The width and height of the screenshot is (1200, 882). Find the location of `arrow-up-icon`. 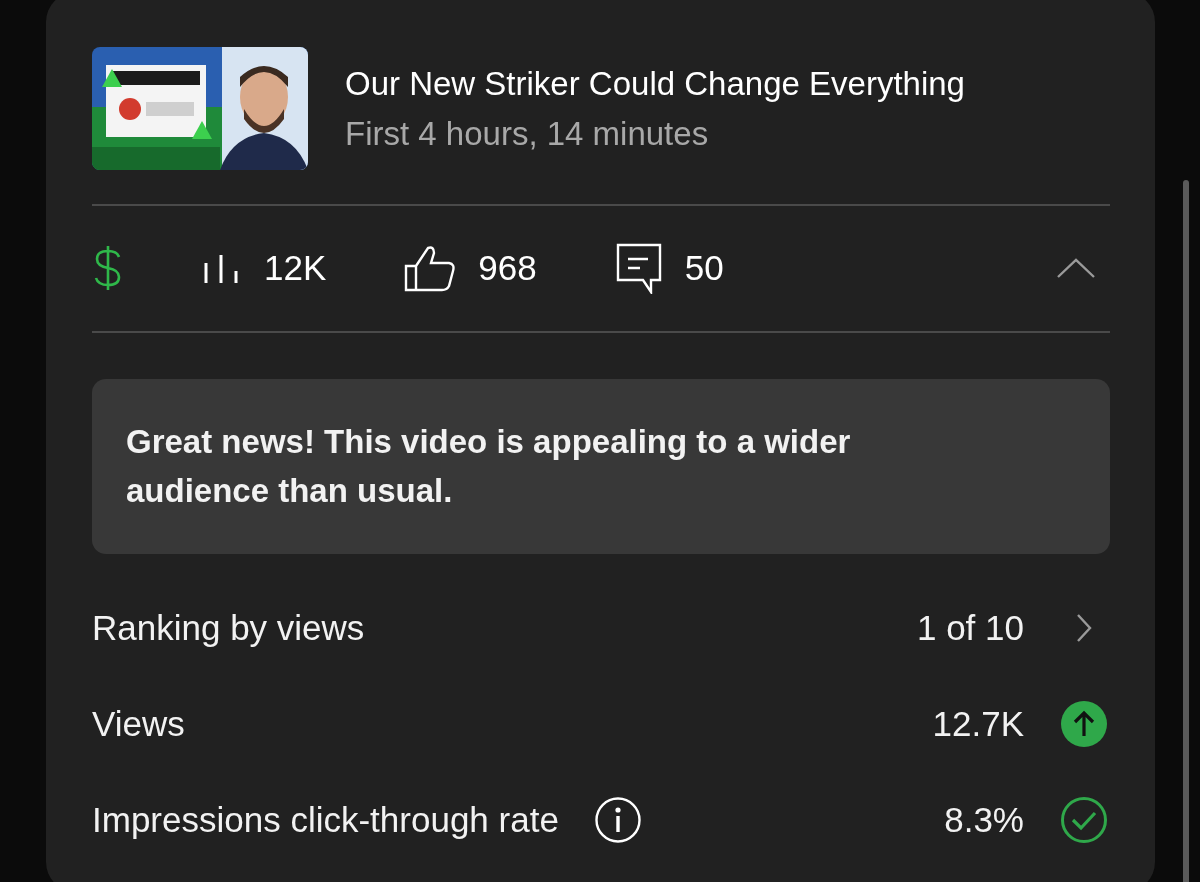

arrow-up-icon is located at coordinates (1084, 723).